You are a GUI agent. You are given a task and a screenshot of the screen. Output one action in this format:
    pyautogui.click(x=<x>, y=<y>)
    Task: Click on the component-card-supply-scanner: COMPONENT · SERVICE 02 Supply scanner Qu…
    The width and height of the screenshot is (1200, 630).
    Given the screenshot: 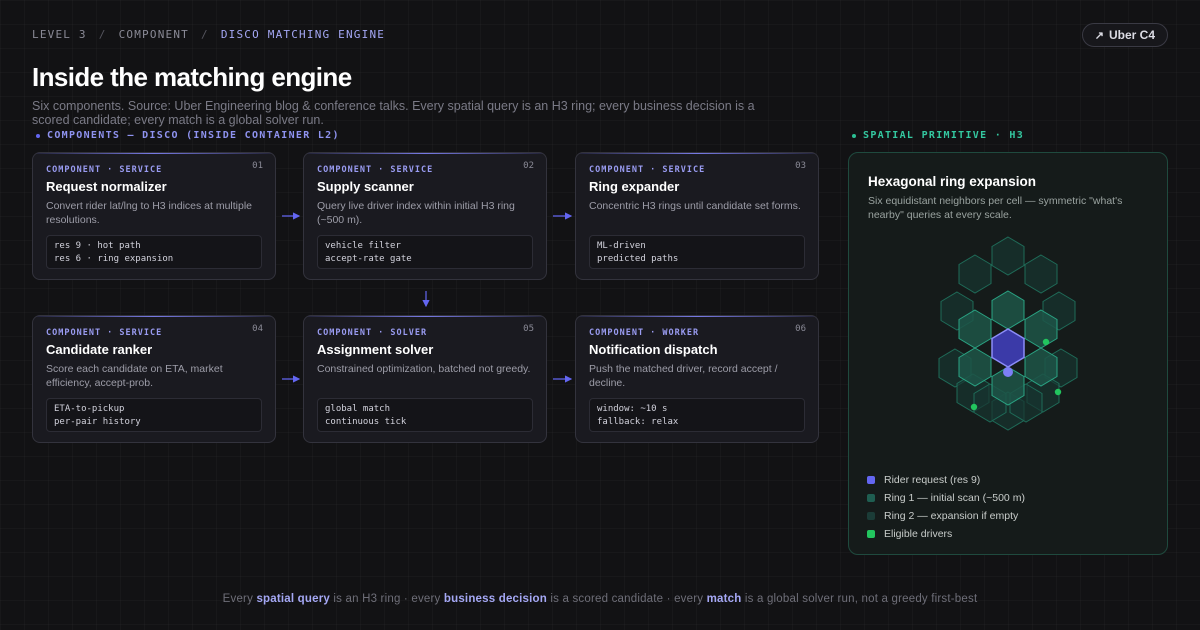 What is the action you would take?
    pyautogui.click(x=425, y=216)
    